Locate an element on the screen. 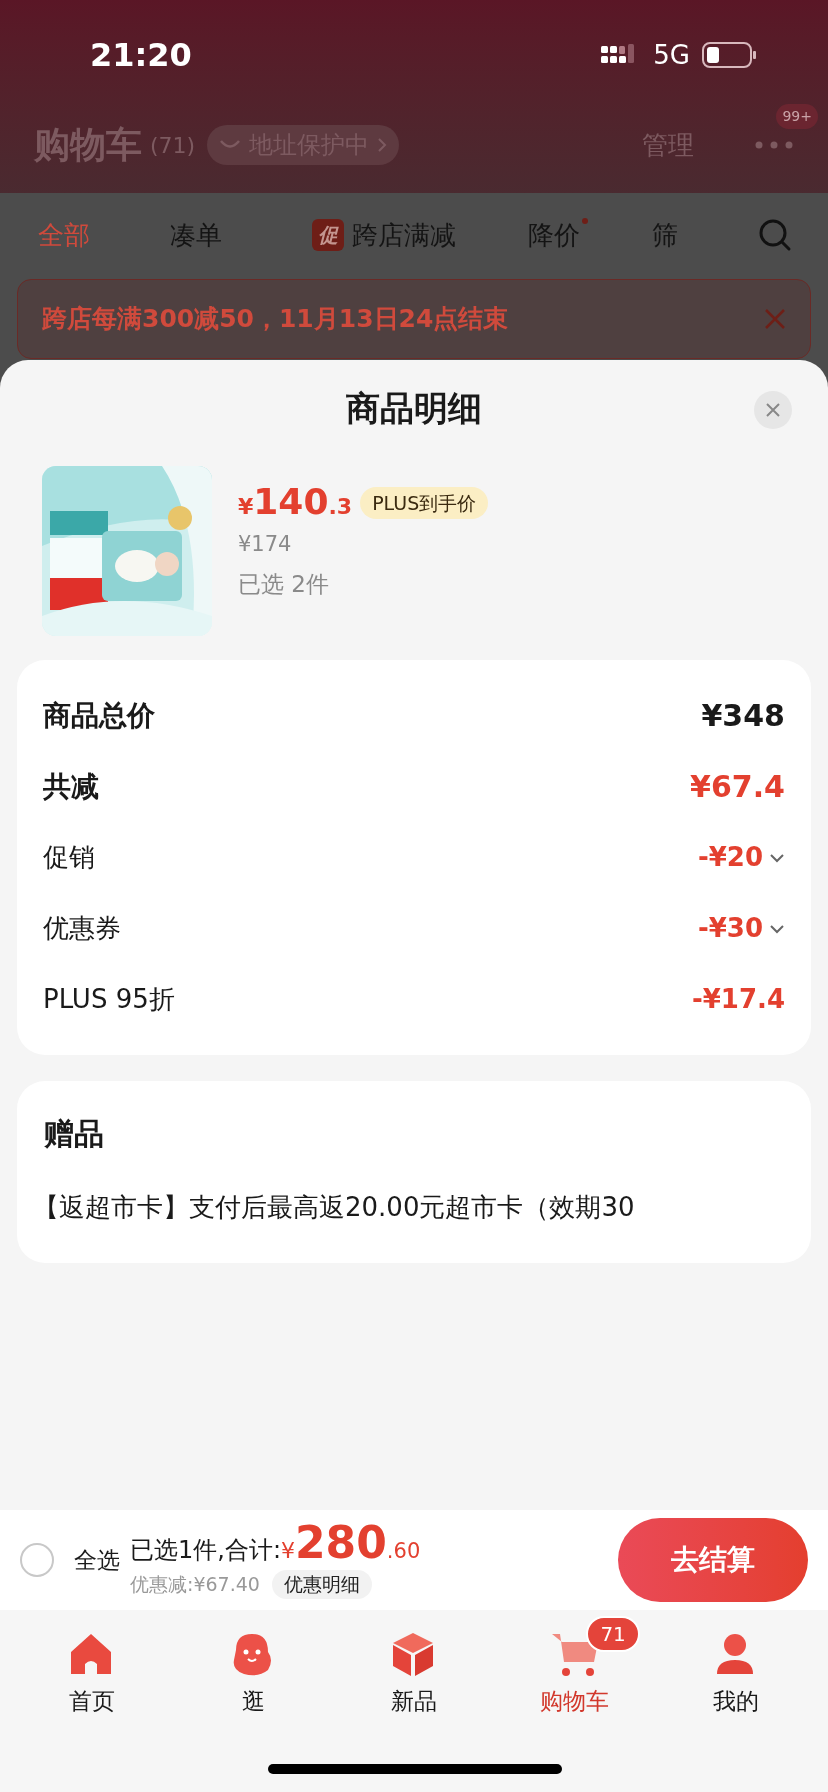  summary-value: -¥17.4 is located at coordinates (738, 999).